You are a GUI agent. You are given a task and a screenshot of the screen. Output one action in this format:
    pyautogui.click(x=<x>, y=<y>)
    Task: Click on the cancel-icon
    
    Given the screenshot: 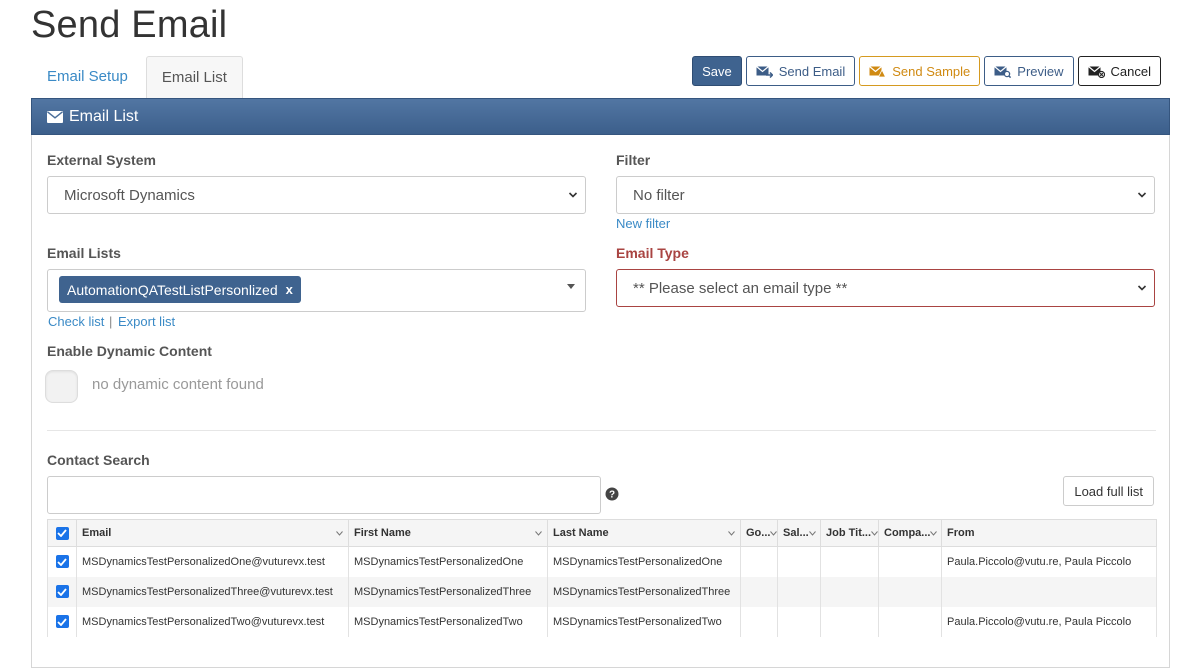 What is the action you would take?
    pyautogui.click(x=1096, y=71)
    